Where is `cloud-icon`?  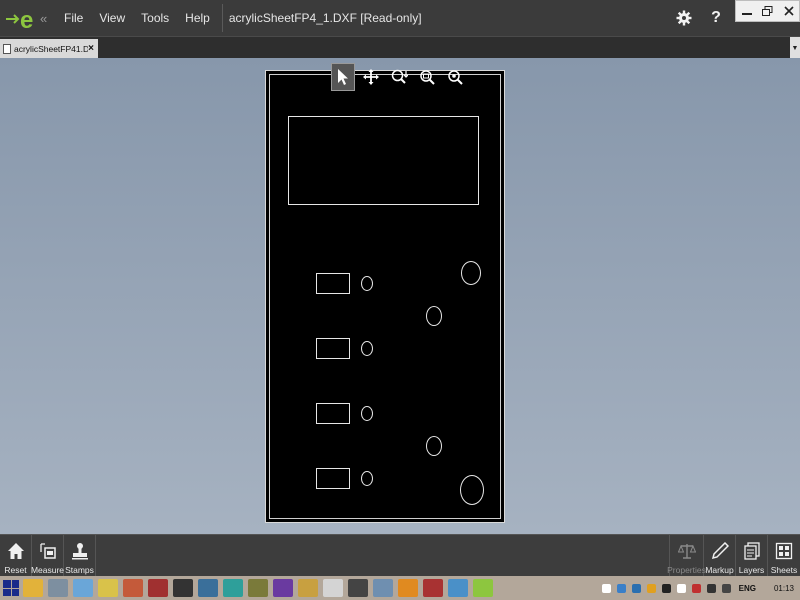
cloud-icon is located at coordinates (606, 588).